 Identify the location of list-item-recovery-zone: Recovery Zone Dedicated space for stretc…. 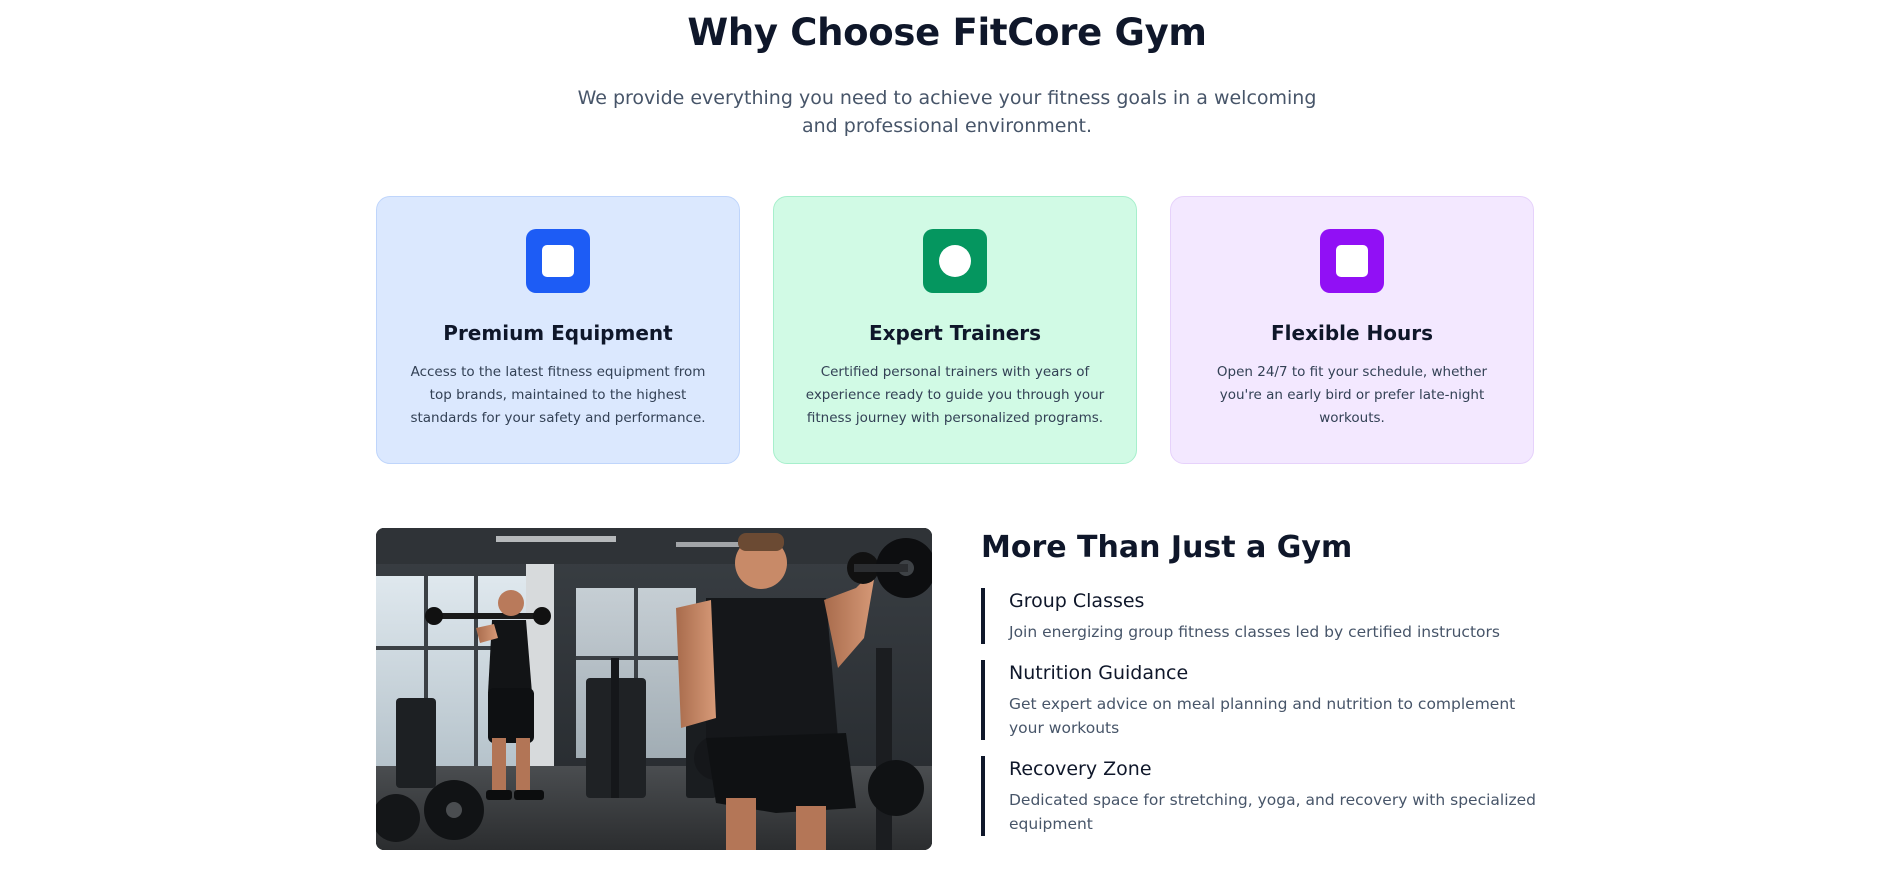
(1261, 796).